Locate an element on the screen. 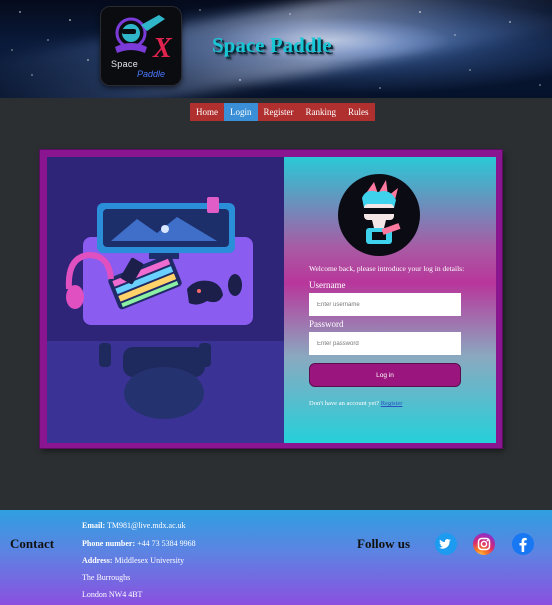 The width and height of the screenshot is (552, 605). site-title: Space Paddle is located at coordinates (272, 45).